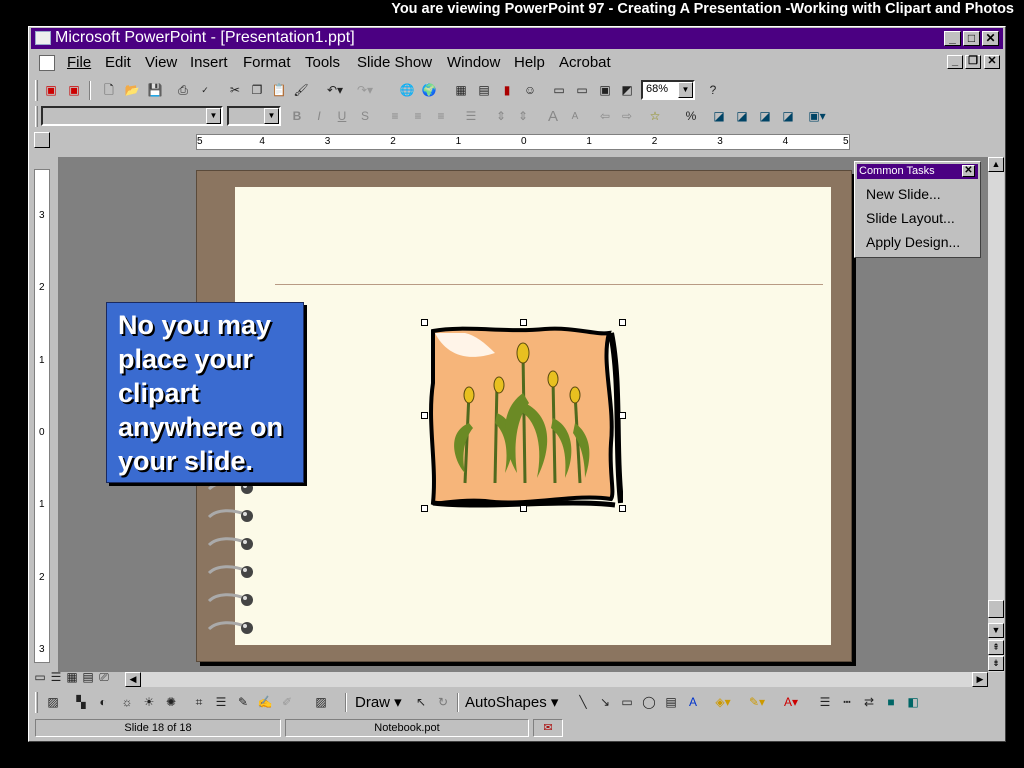 This screenshot has height=768, width=1024. What do you see at coordinates (51, 90) in the screenshot?
I see `pdf-icon: ▣` at bounding box center [51, 90].